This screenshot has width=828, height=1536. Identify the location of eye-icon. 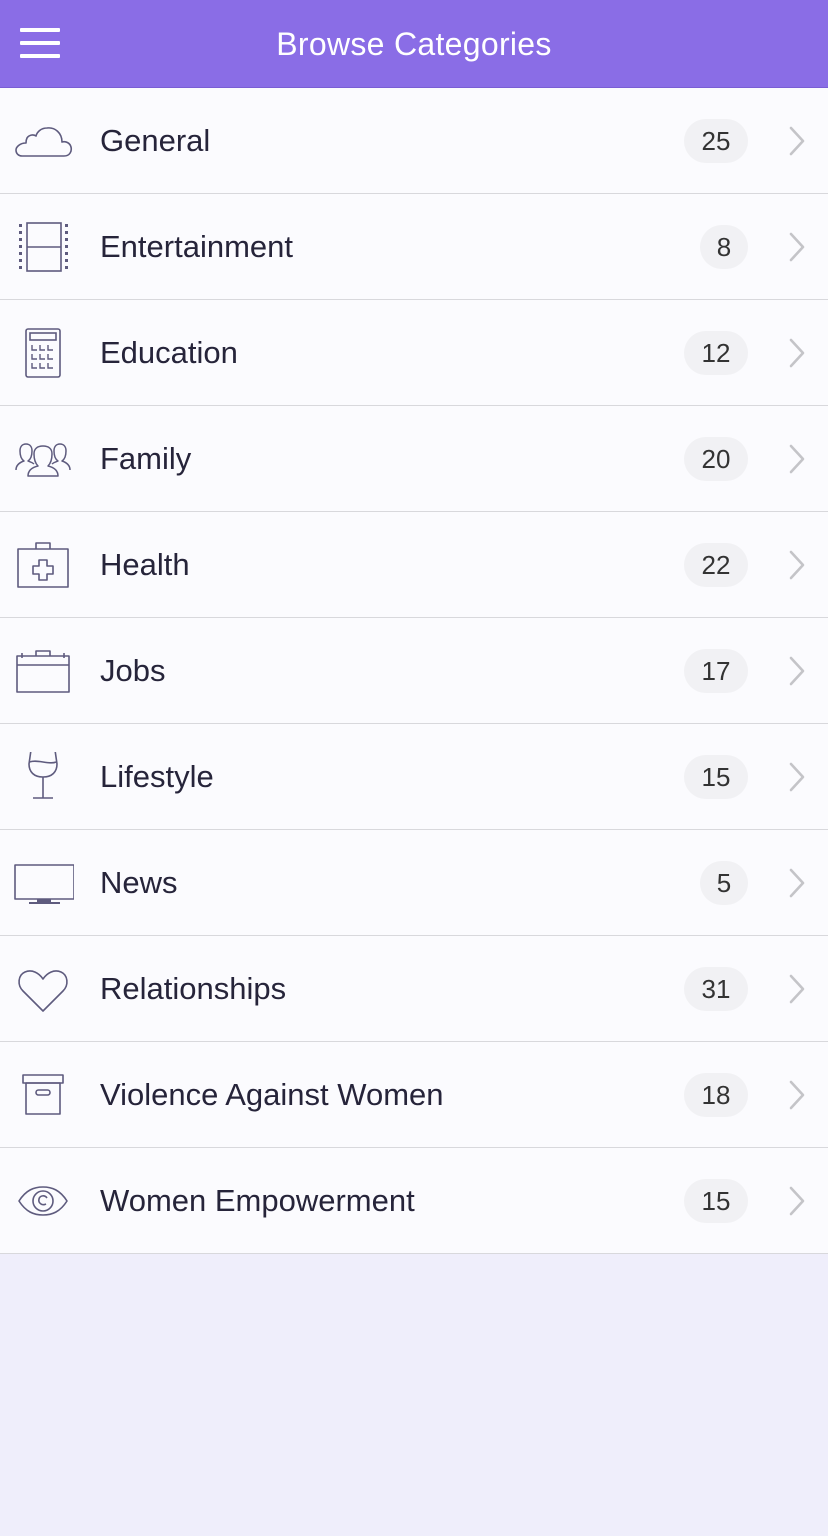
(43, 1201).